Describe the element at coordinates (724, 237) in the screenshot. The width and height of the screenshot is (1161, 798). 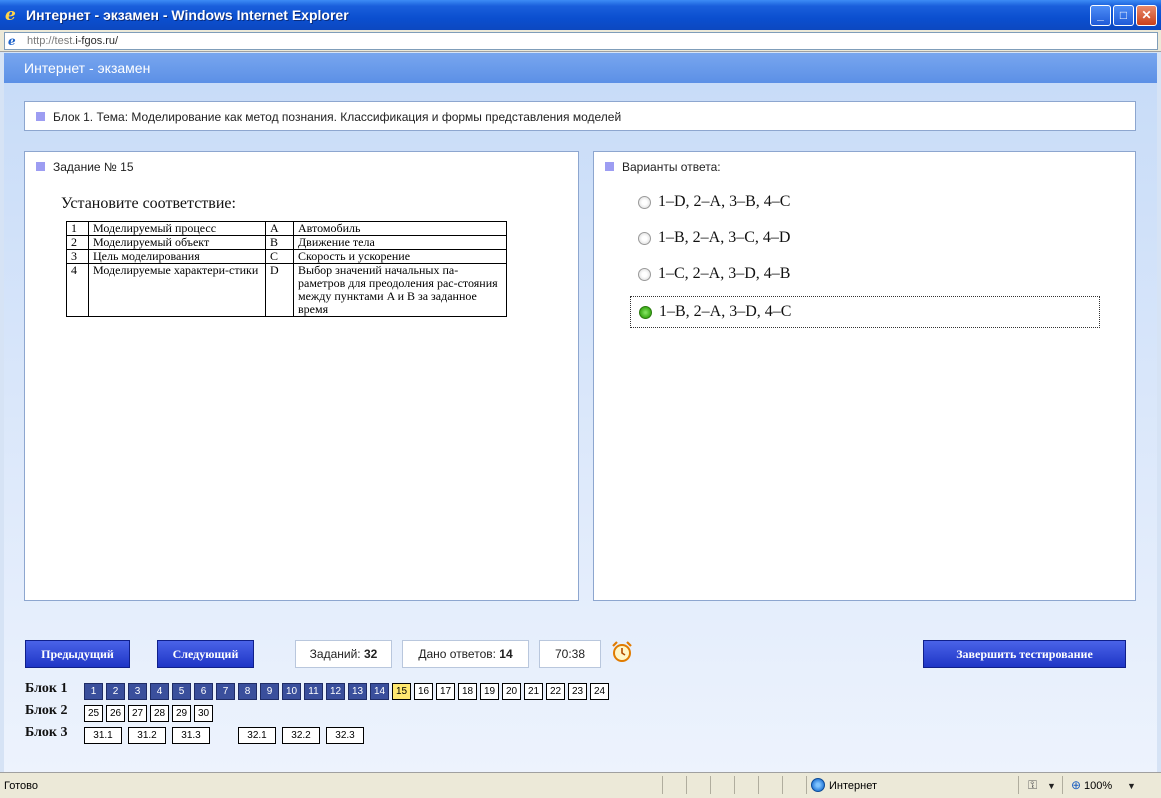
I see `answer-option-label: 1–B, 2–A, 3–C, 4–D` at that location.